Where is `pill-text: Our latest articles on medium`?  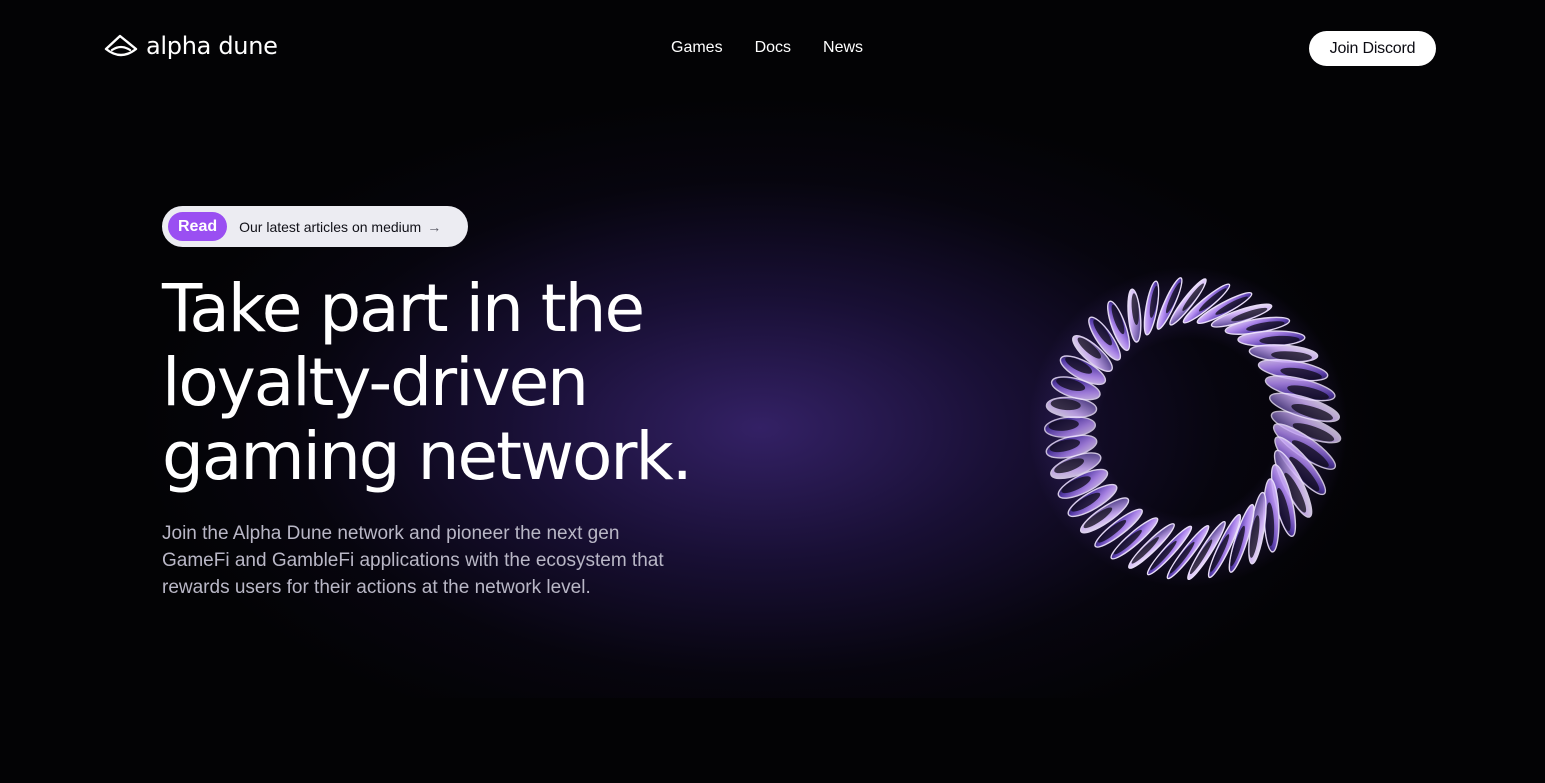 pill-text: Our latest articles on medium is located at coordinates (330, 226).